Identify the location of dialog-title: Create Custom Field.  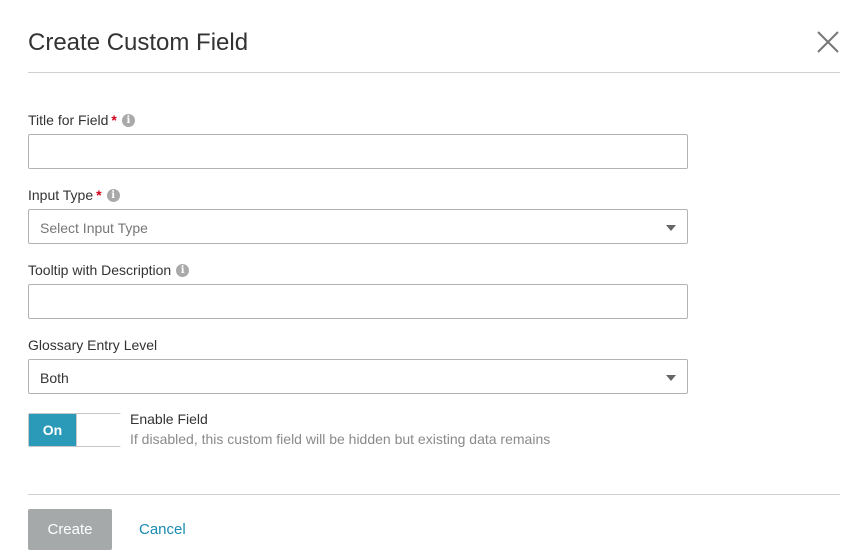
(138, 42).